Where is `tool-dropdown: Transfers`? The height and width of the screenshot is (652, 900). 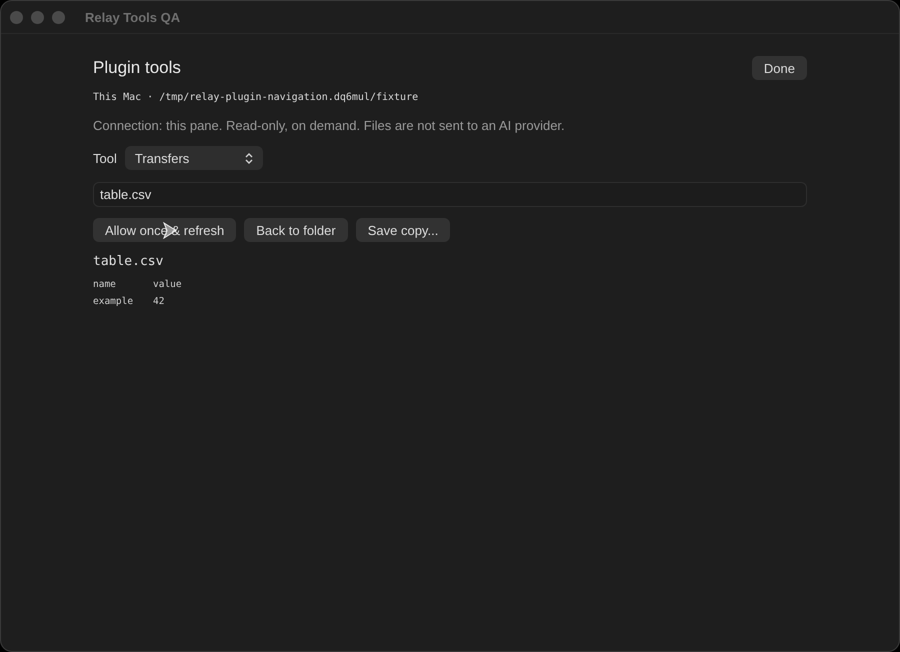 tool-dropdown: Transfers is located at coordinates (193, 158).